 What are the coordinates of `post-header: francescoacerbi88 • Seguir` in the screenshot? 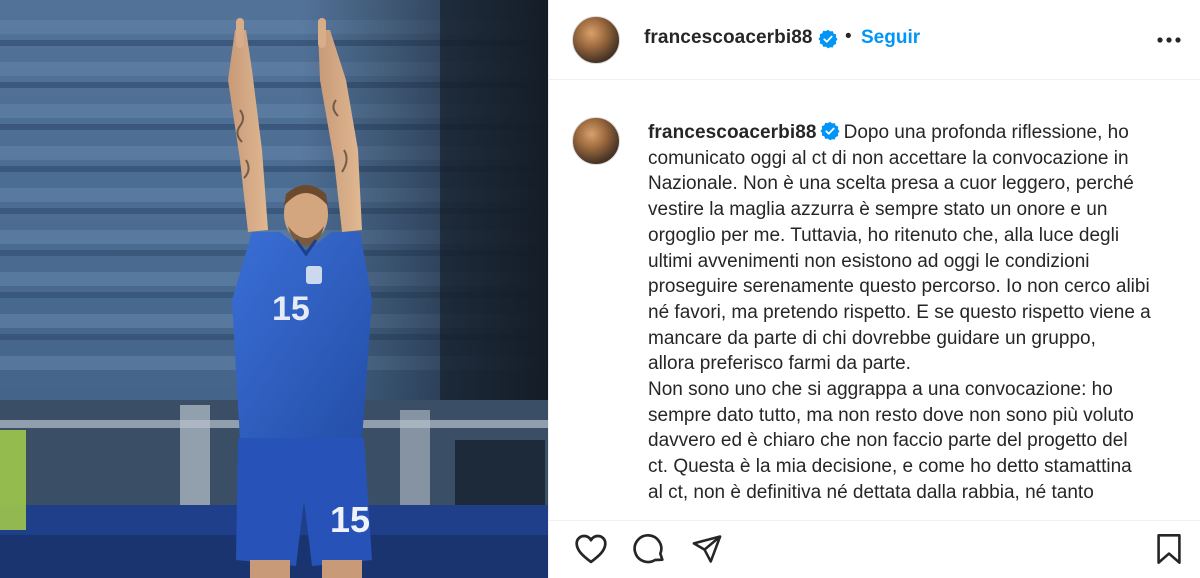 It's located at (874, 40).